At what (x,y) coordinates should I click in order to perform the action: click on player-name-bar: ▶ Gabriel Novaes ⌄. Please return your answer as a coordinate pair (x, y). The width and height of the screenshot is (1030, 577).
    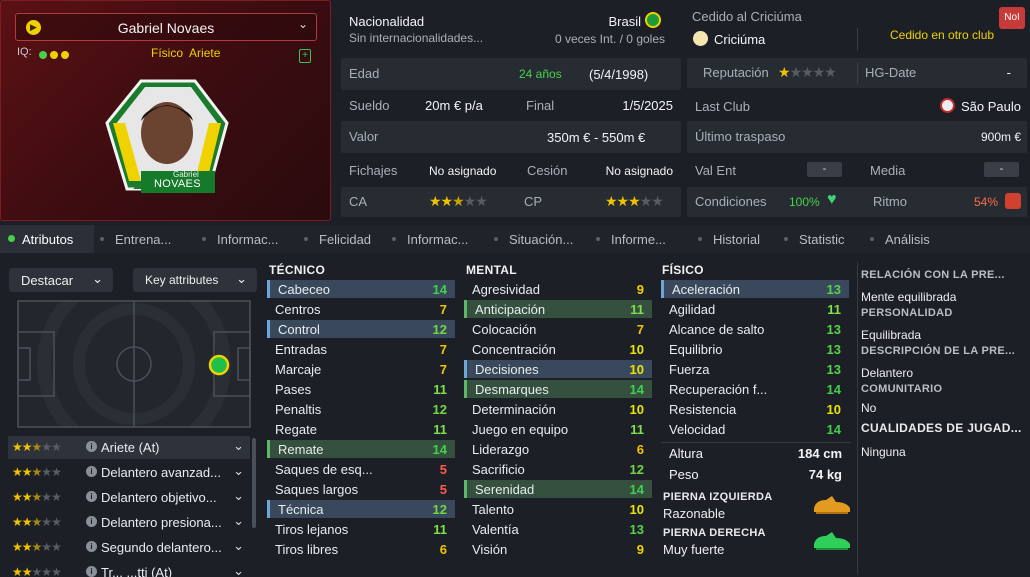
    Looking at the image, I should click on (166, 27).